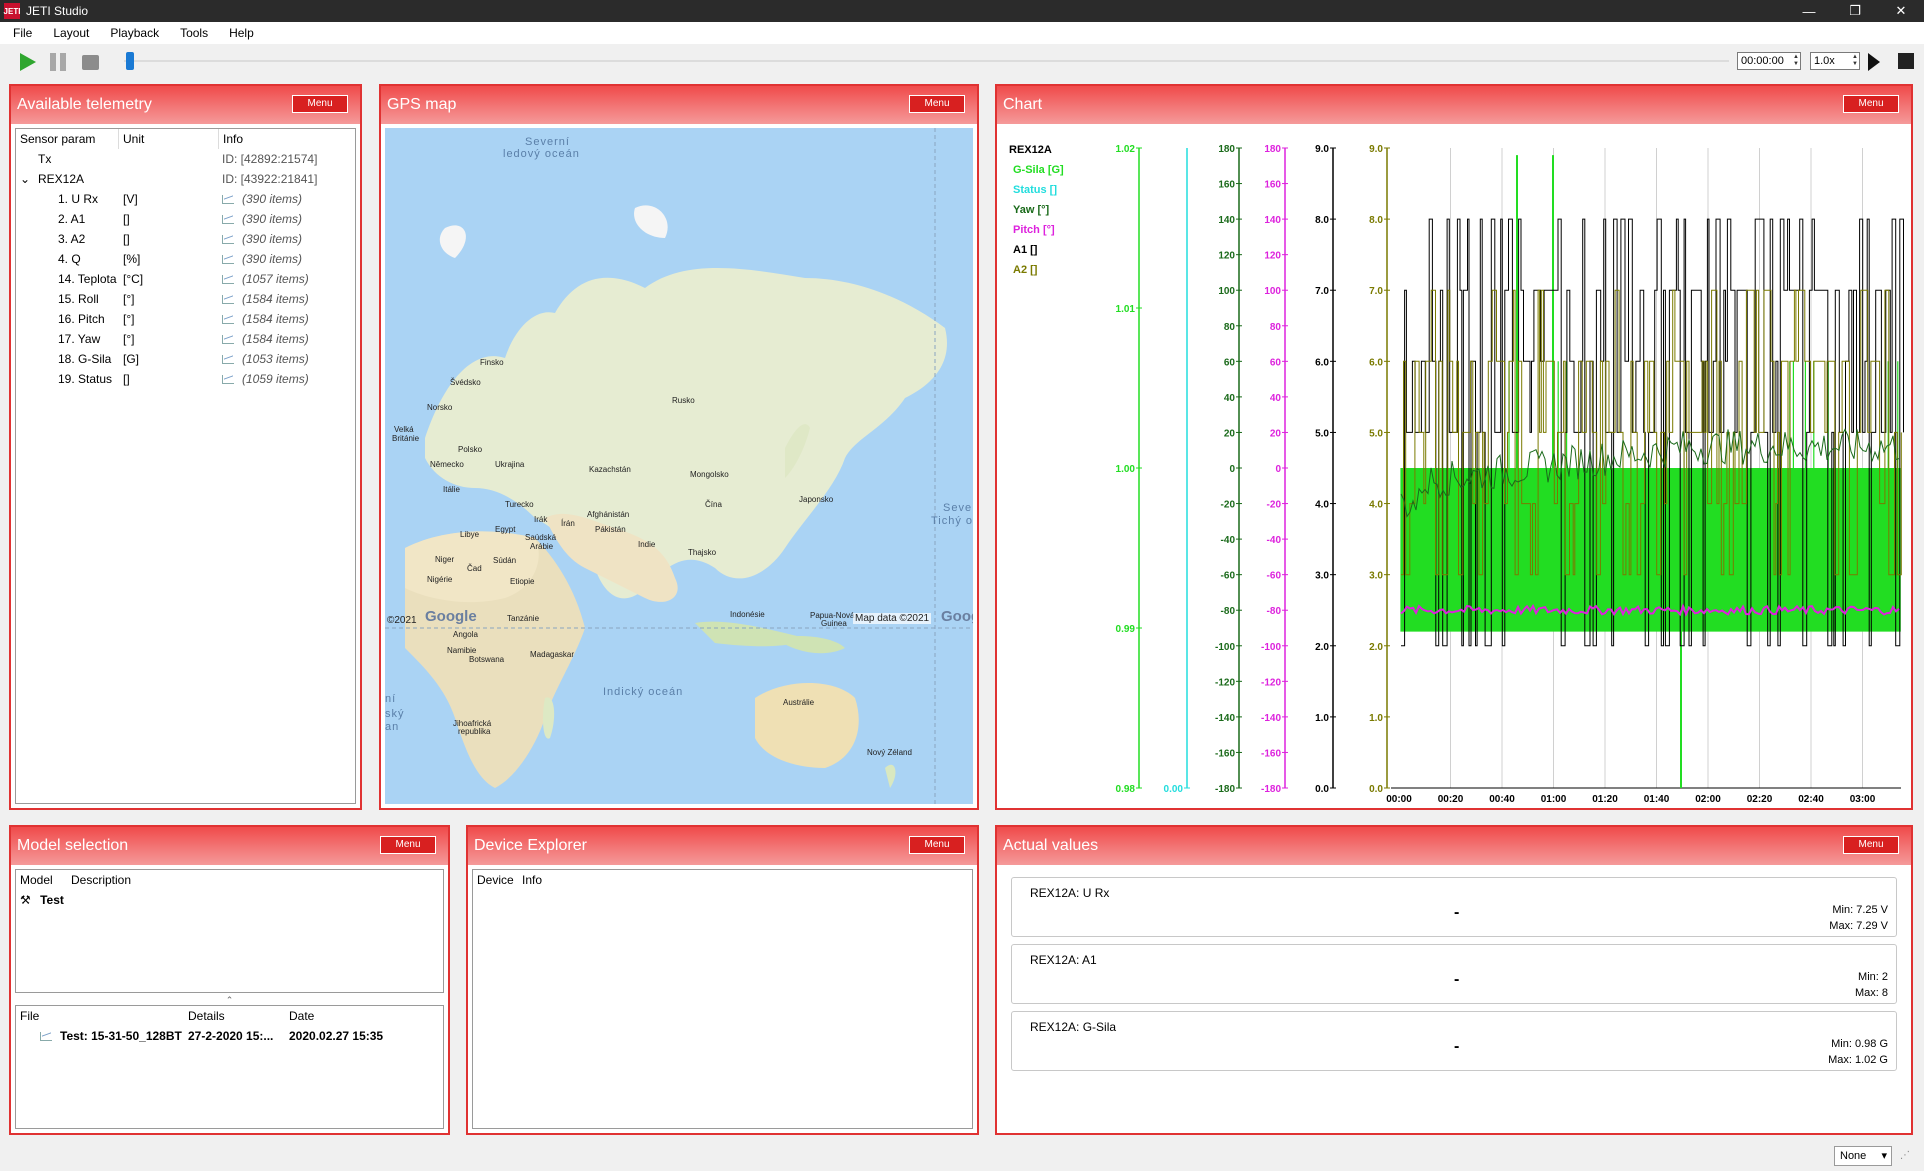 The height and width of the screenshot is (1171, 1924). Describe the element at coordinates (391, 699) in the screenshot. I see `map-label: ní` at that location.